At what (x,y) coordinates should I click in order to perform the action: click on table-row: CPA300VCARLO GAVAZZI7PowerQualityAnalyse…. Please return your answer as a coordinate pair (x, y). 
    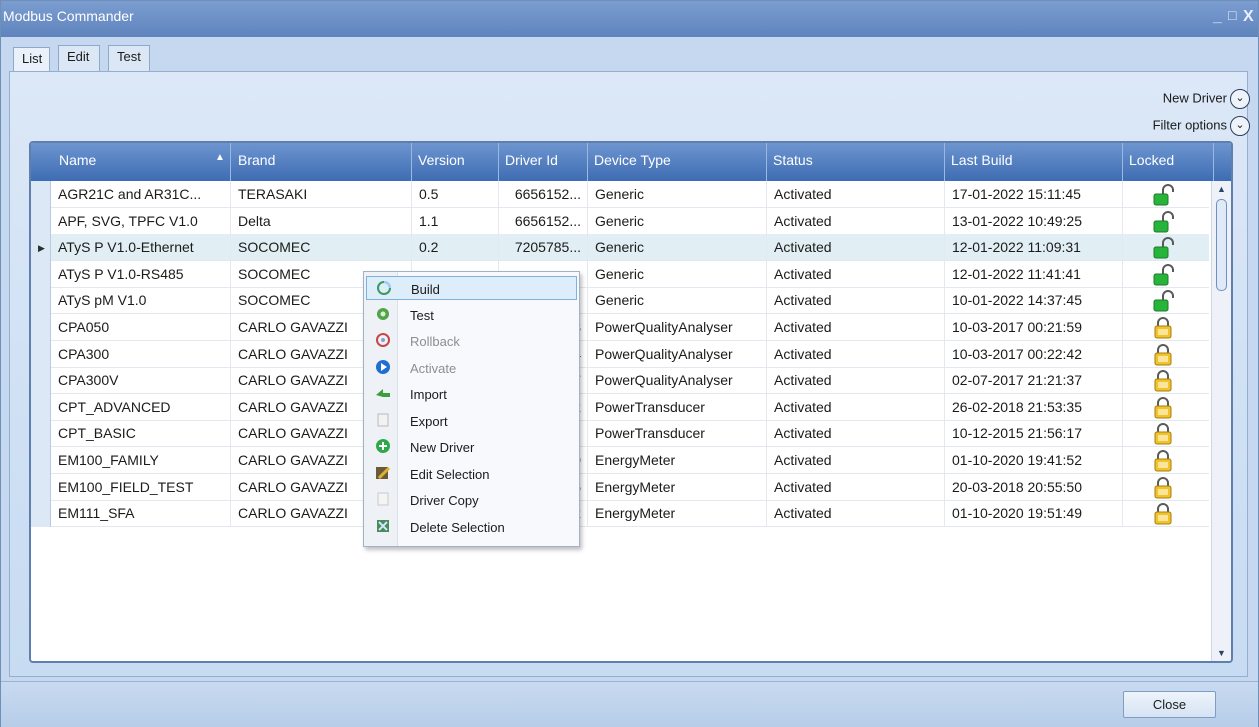
    Looking at the image, I should click on (620, 381).